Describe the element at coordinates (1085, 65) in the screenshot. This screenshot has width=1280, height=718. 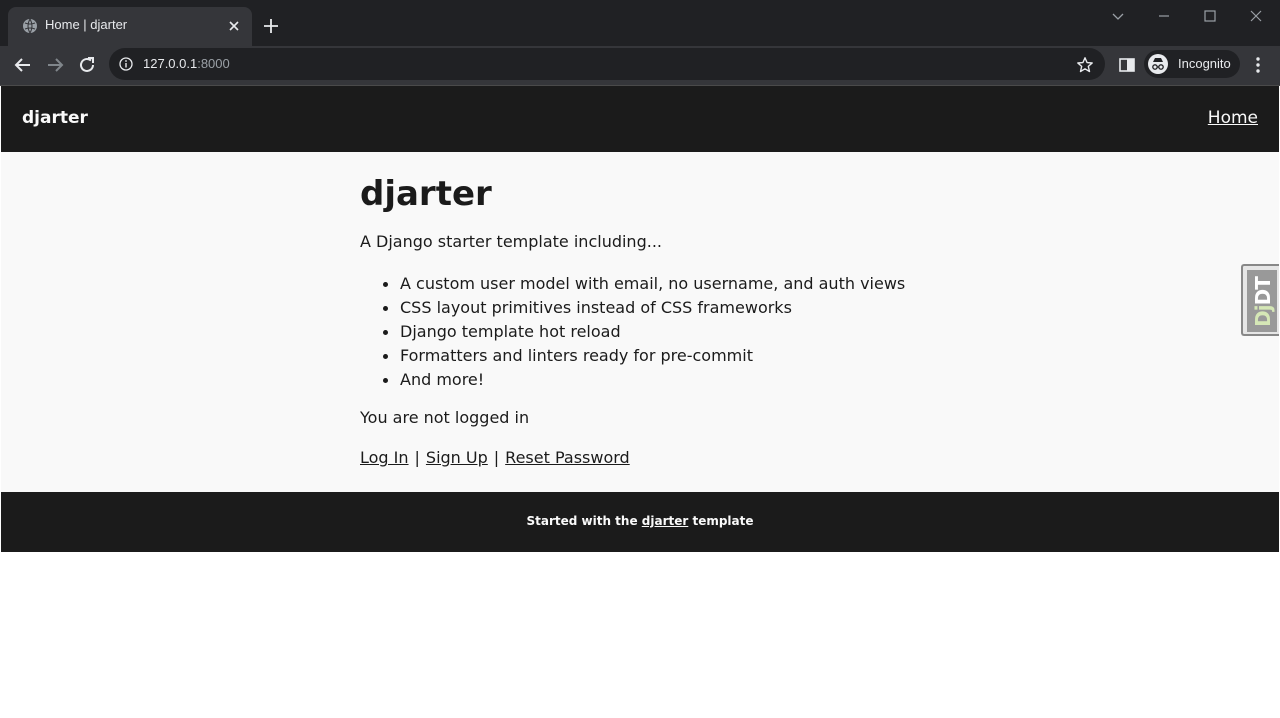
I see `star-icon` at that location.